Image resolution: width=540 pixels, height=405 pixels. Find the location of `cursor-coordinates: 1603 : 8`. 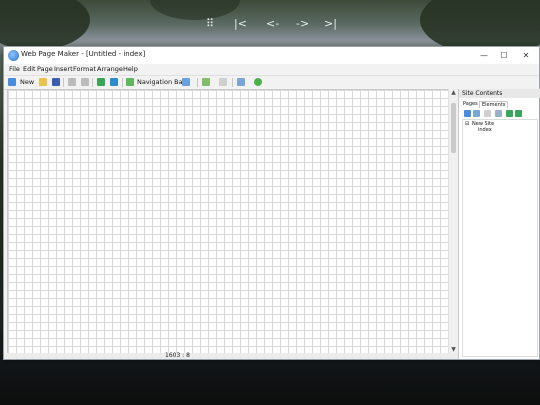

cursor-coordinates: 1603 : 8 is located at coordinates (177, 355).